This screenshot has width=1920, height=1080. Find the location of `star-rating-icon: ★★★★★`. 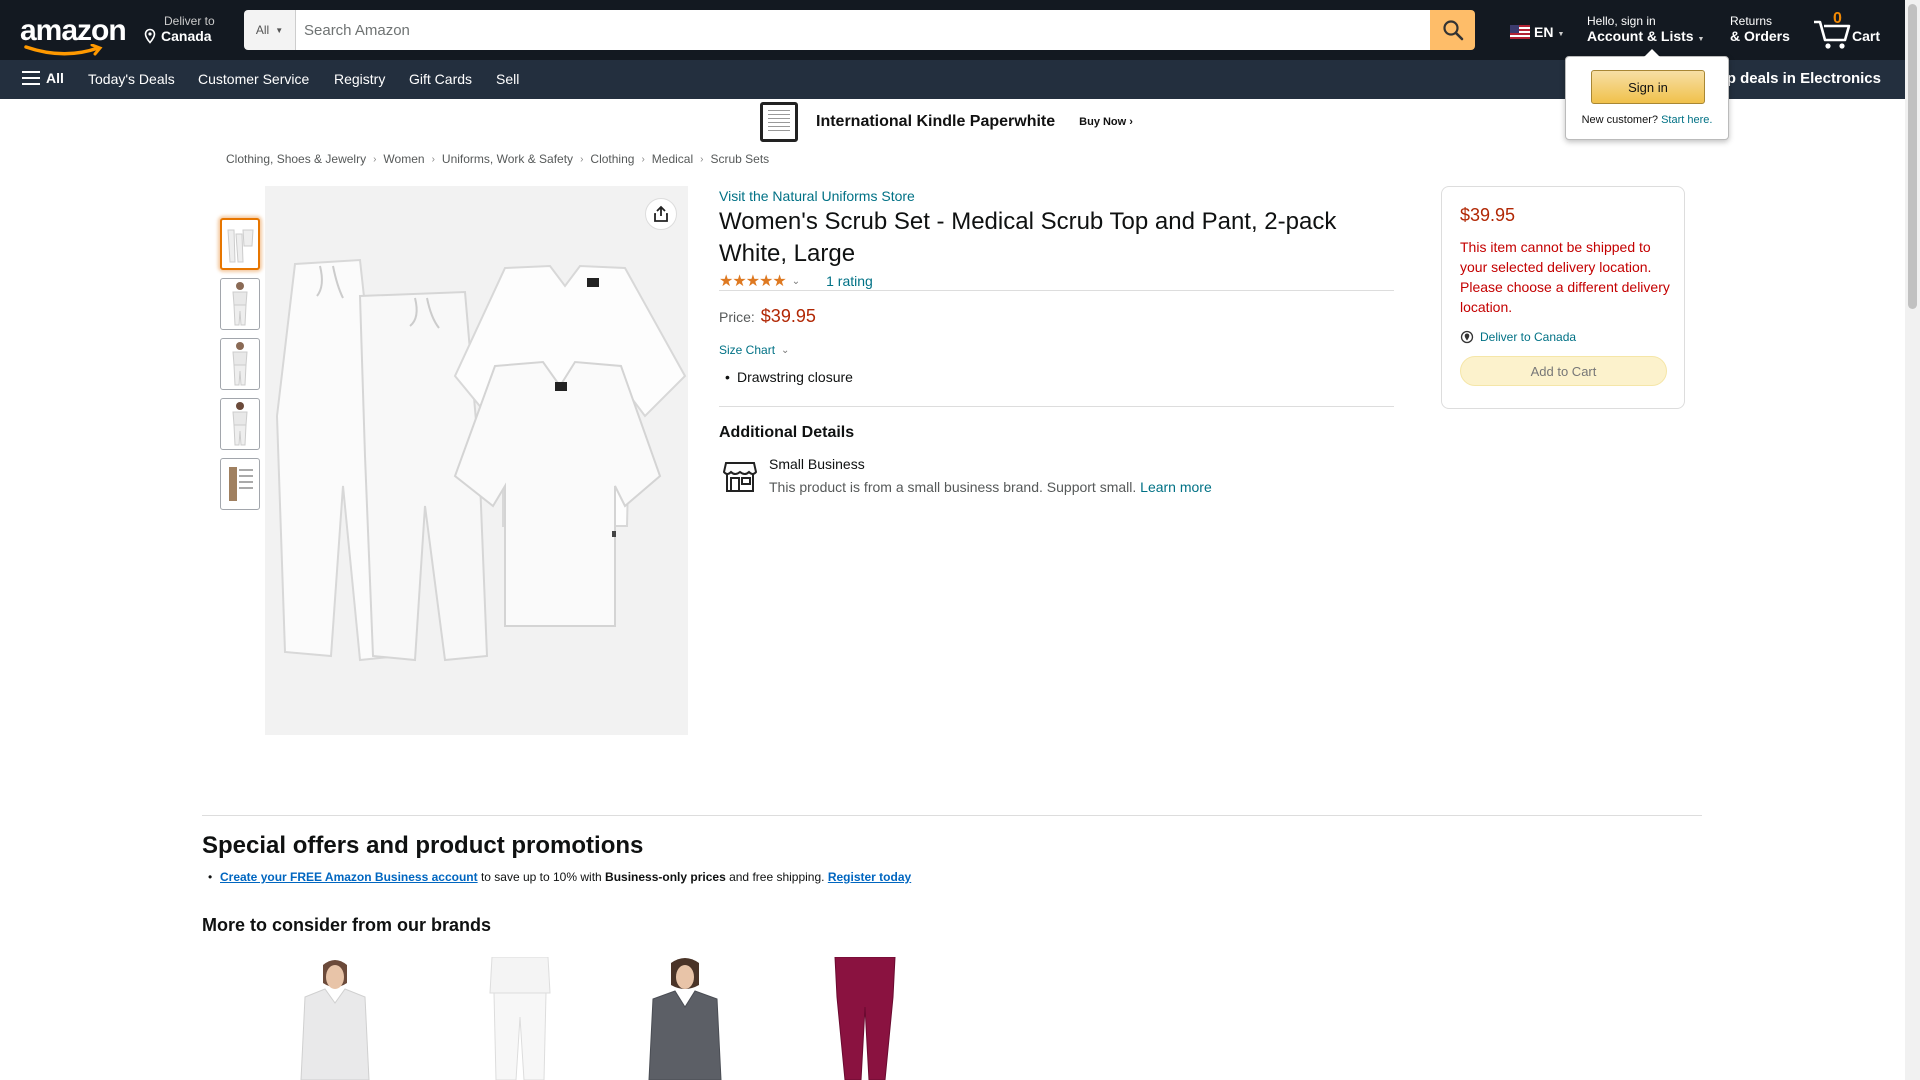

star-rating-icon: ★★★★★ is located at coordinates (753, 281).